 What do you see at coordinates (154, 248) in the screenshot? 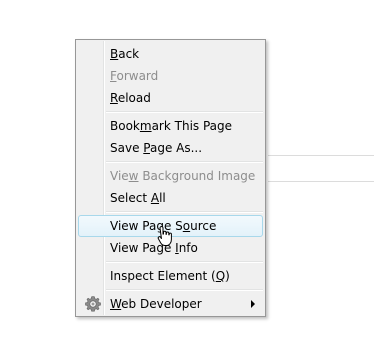
I see `menu-item-label: View Page Info` at bounding box center [154, 248].